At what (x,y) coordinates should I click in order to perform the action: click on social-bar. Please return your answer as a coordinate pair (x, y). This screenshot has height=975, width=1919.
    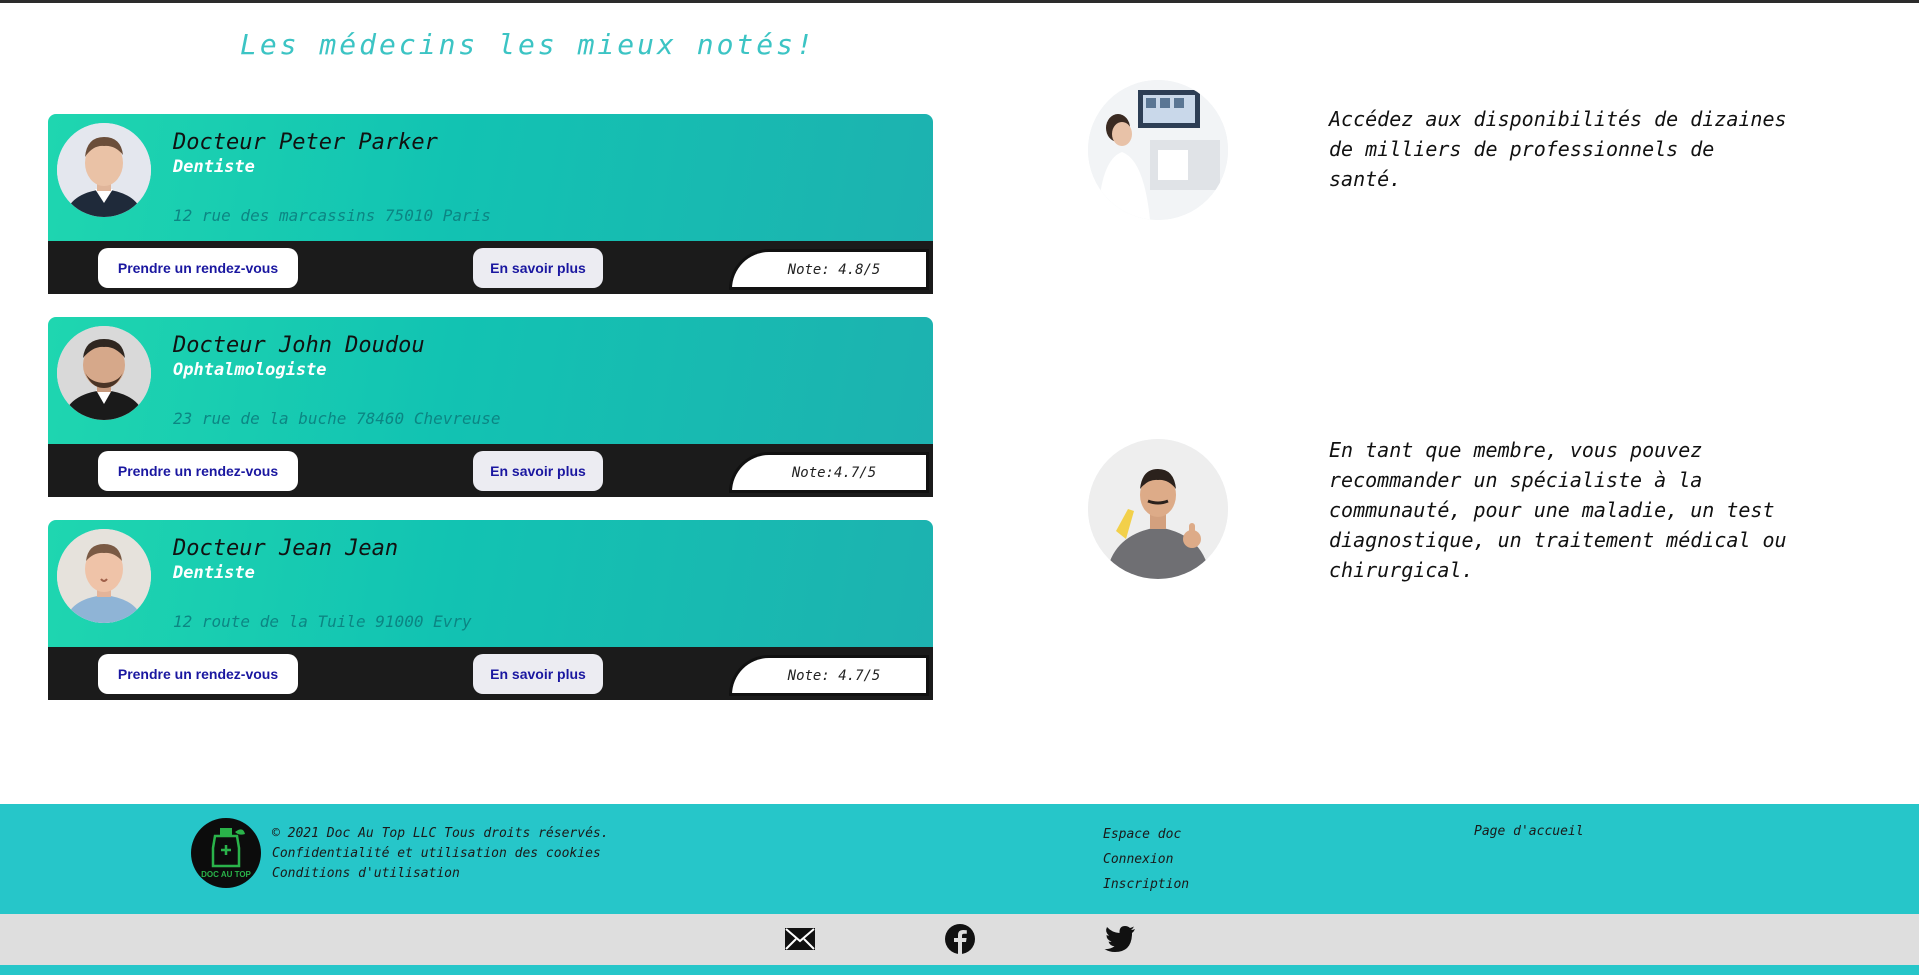
    Looking at the image, I should click on (959, 939).